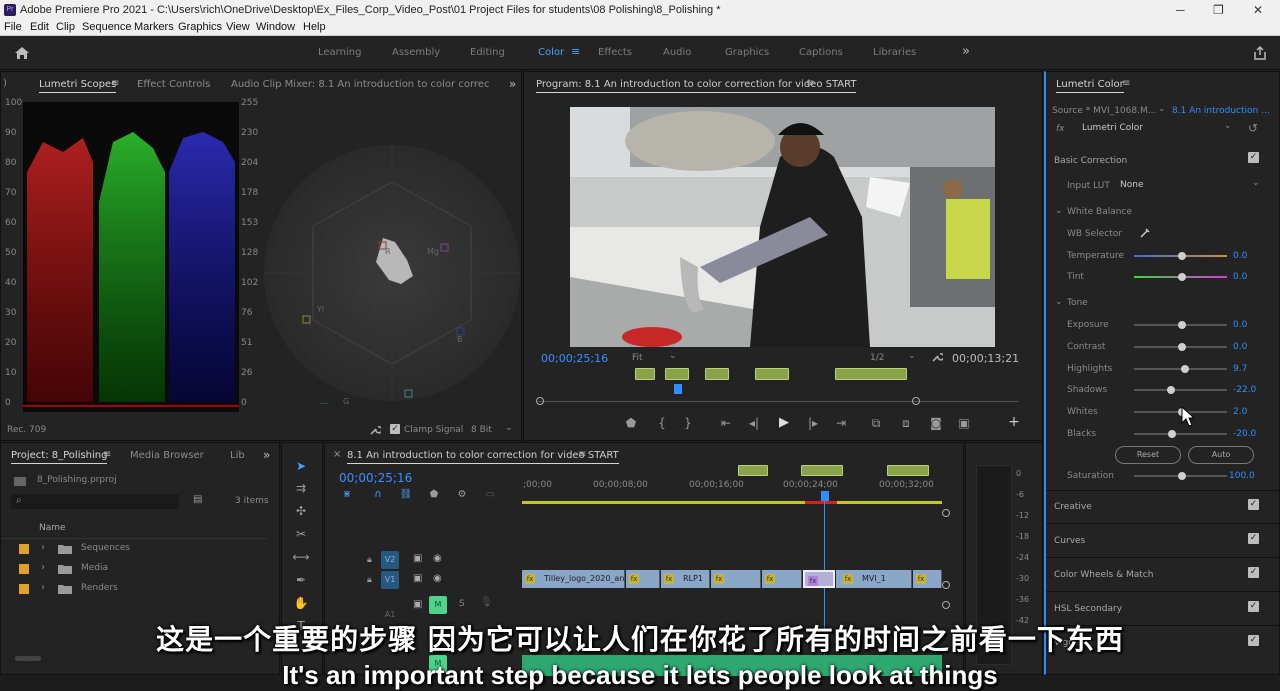 This screenshot has width=1280, height=691. I want to click on shadows-slider-knob, so click(1171, 390).